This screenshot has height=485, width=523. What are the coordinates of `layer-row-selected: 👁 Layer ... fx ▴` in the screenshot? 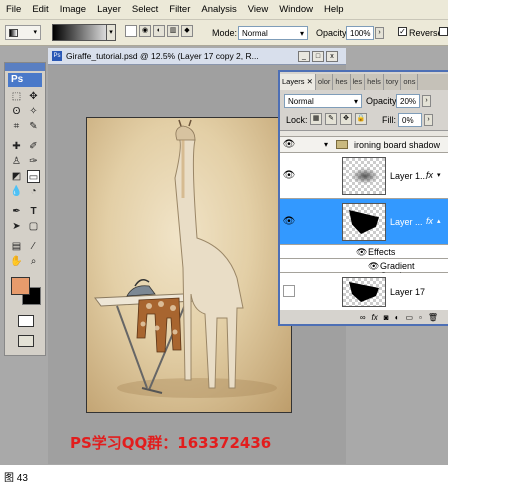 It's located at (364, 222).